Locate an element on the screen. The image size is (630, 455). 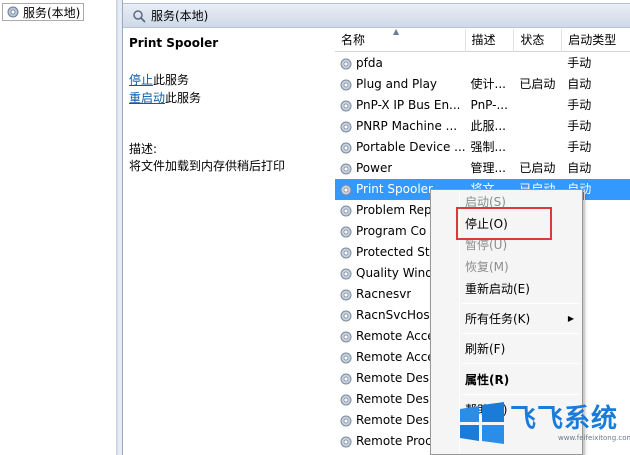
service-name: pfda is located at coordinates (369, 63).